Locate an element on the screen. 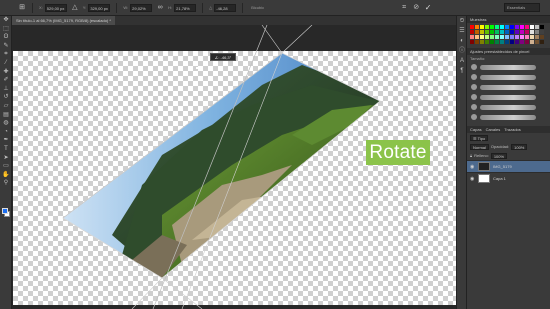 This screenshot has height=309, width=550. gradient-tool-icon: ▤ is located at coordinates (6, 115).